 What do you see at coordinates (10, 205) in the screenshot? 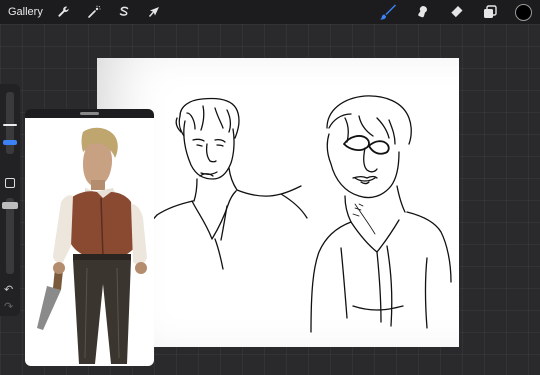
I see `opacity-handle` at bounding box center [10, 205].